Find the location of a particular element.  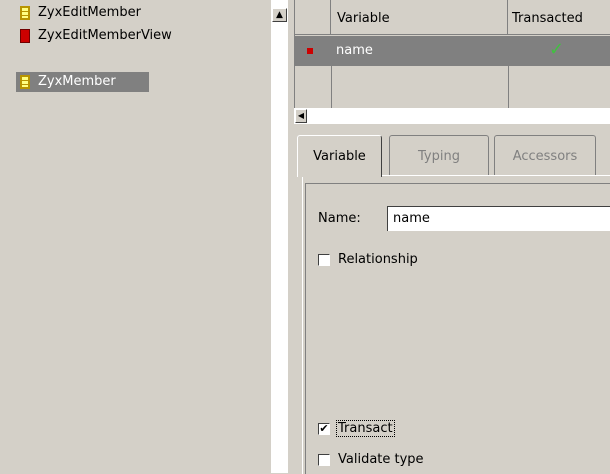

class-item-zyxeditmember: ZyxEditMember is located at coordinates (89, 13).